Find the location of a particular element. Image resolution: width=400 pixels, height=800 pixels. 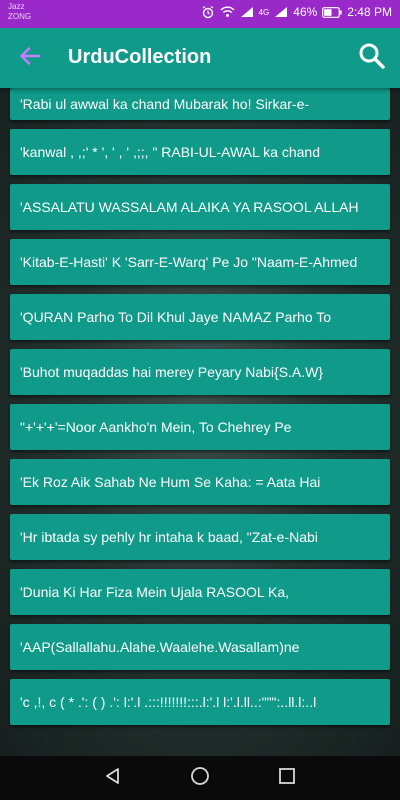

carrier-info: Jazz ZONG is located at coordinates (19, 12).